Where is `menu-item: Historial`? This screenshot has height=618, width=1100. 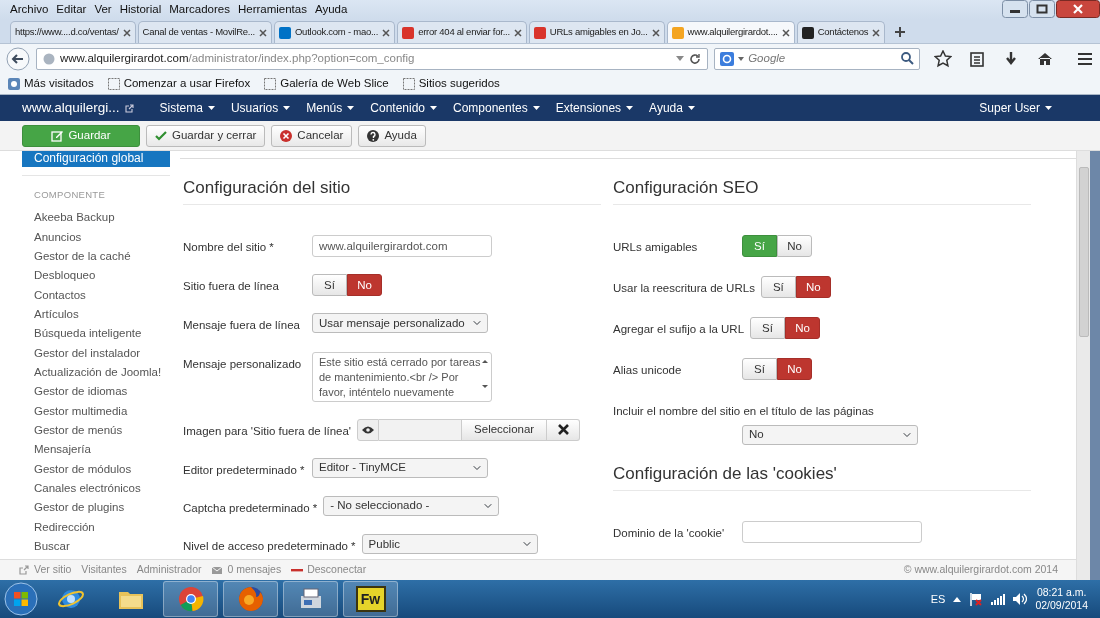
menu-item: Historial is located at coordinates (140, 9).